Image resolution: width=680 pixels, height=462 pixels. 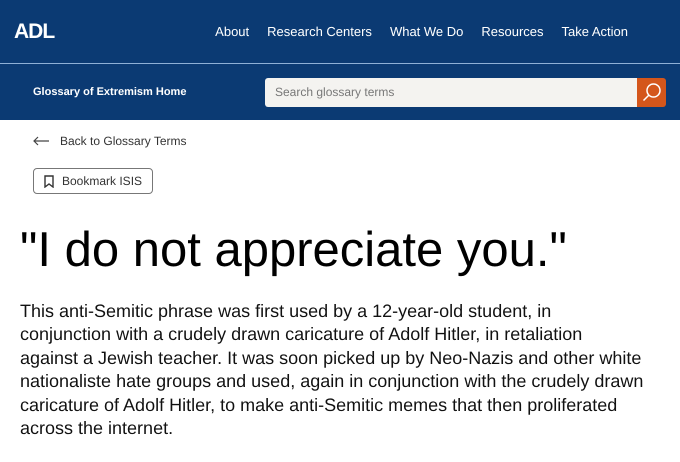 I want to click on nav-link: Resources, so click(x=512, y=31).